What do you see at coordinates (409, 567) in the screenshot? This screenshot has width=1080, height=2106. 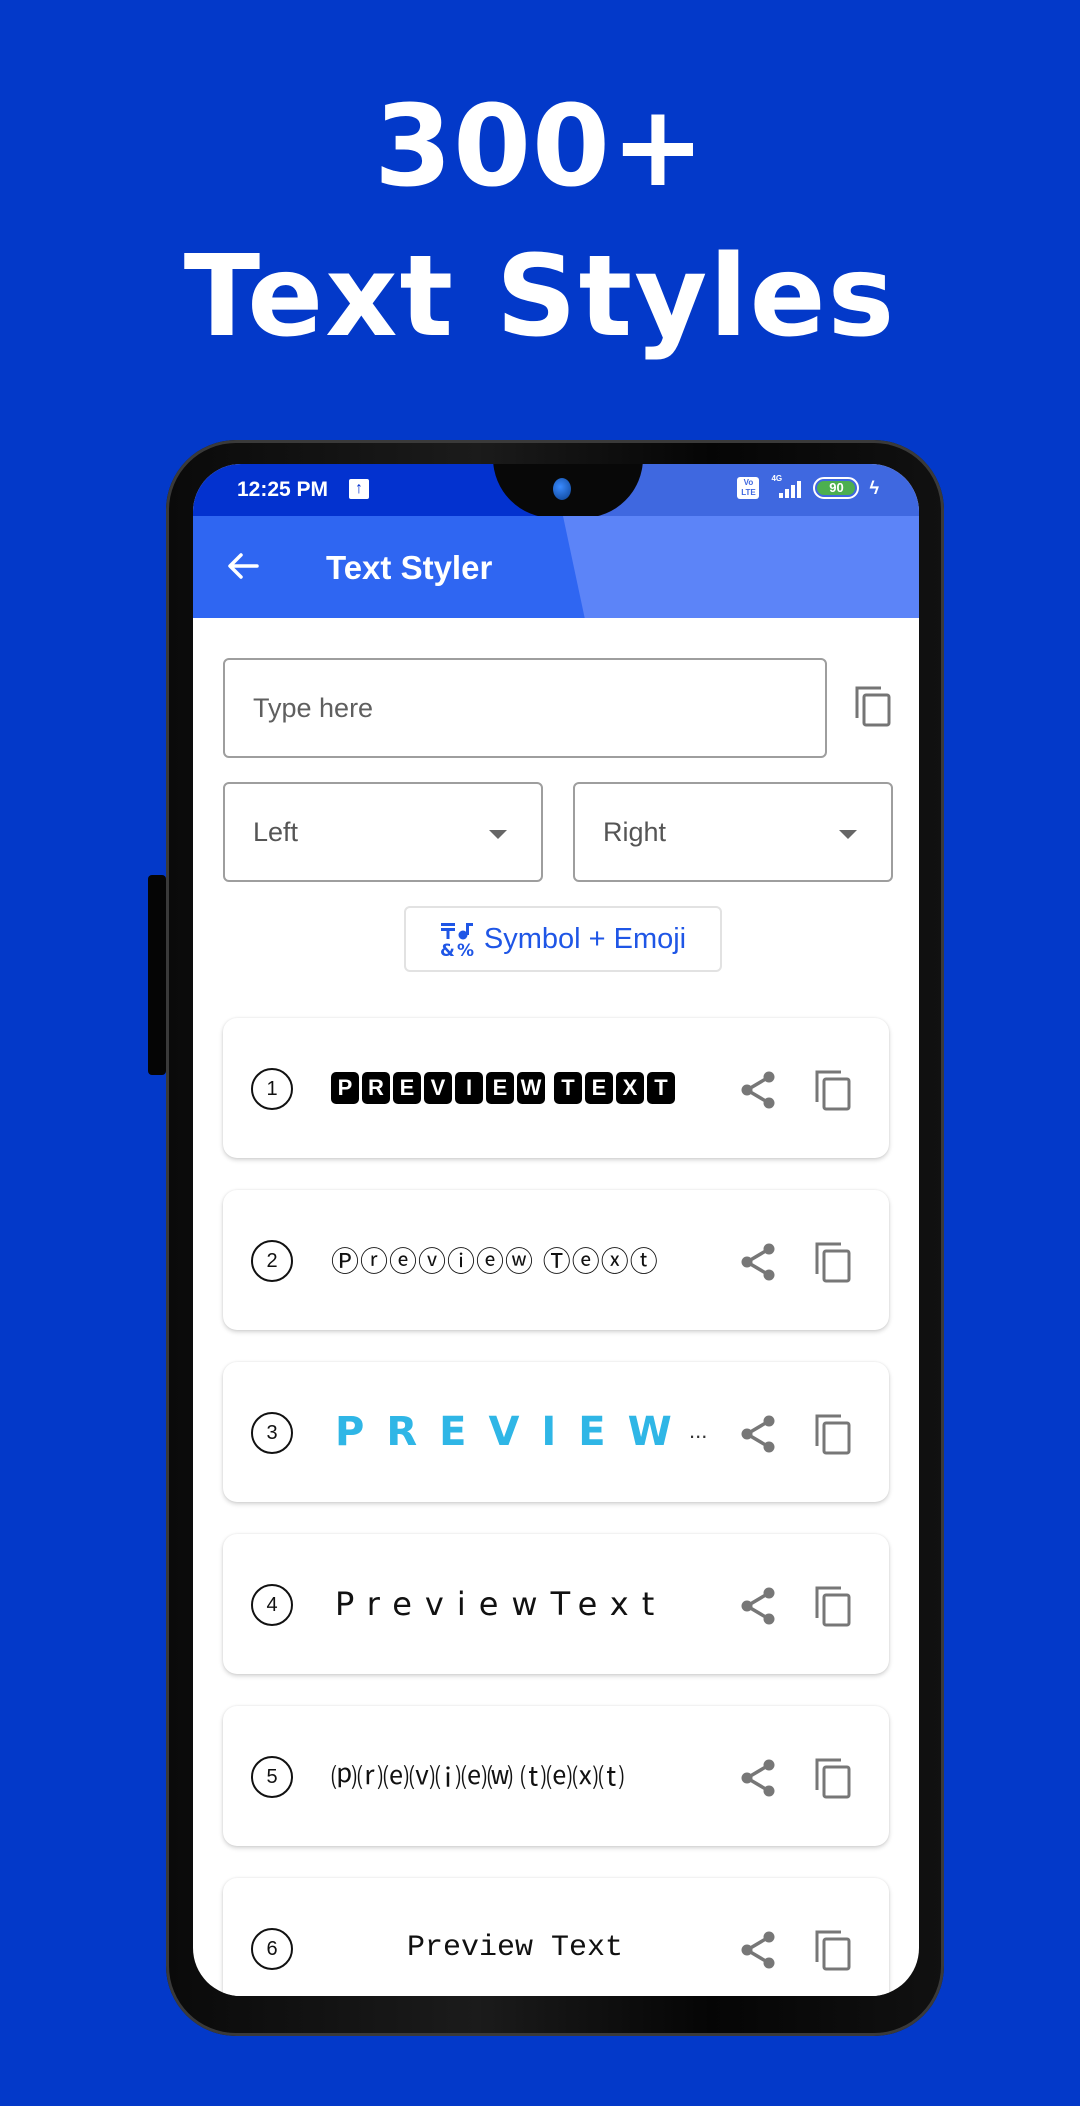 I see `app-title: Text Styler` at bounding box center [409, 567].